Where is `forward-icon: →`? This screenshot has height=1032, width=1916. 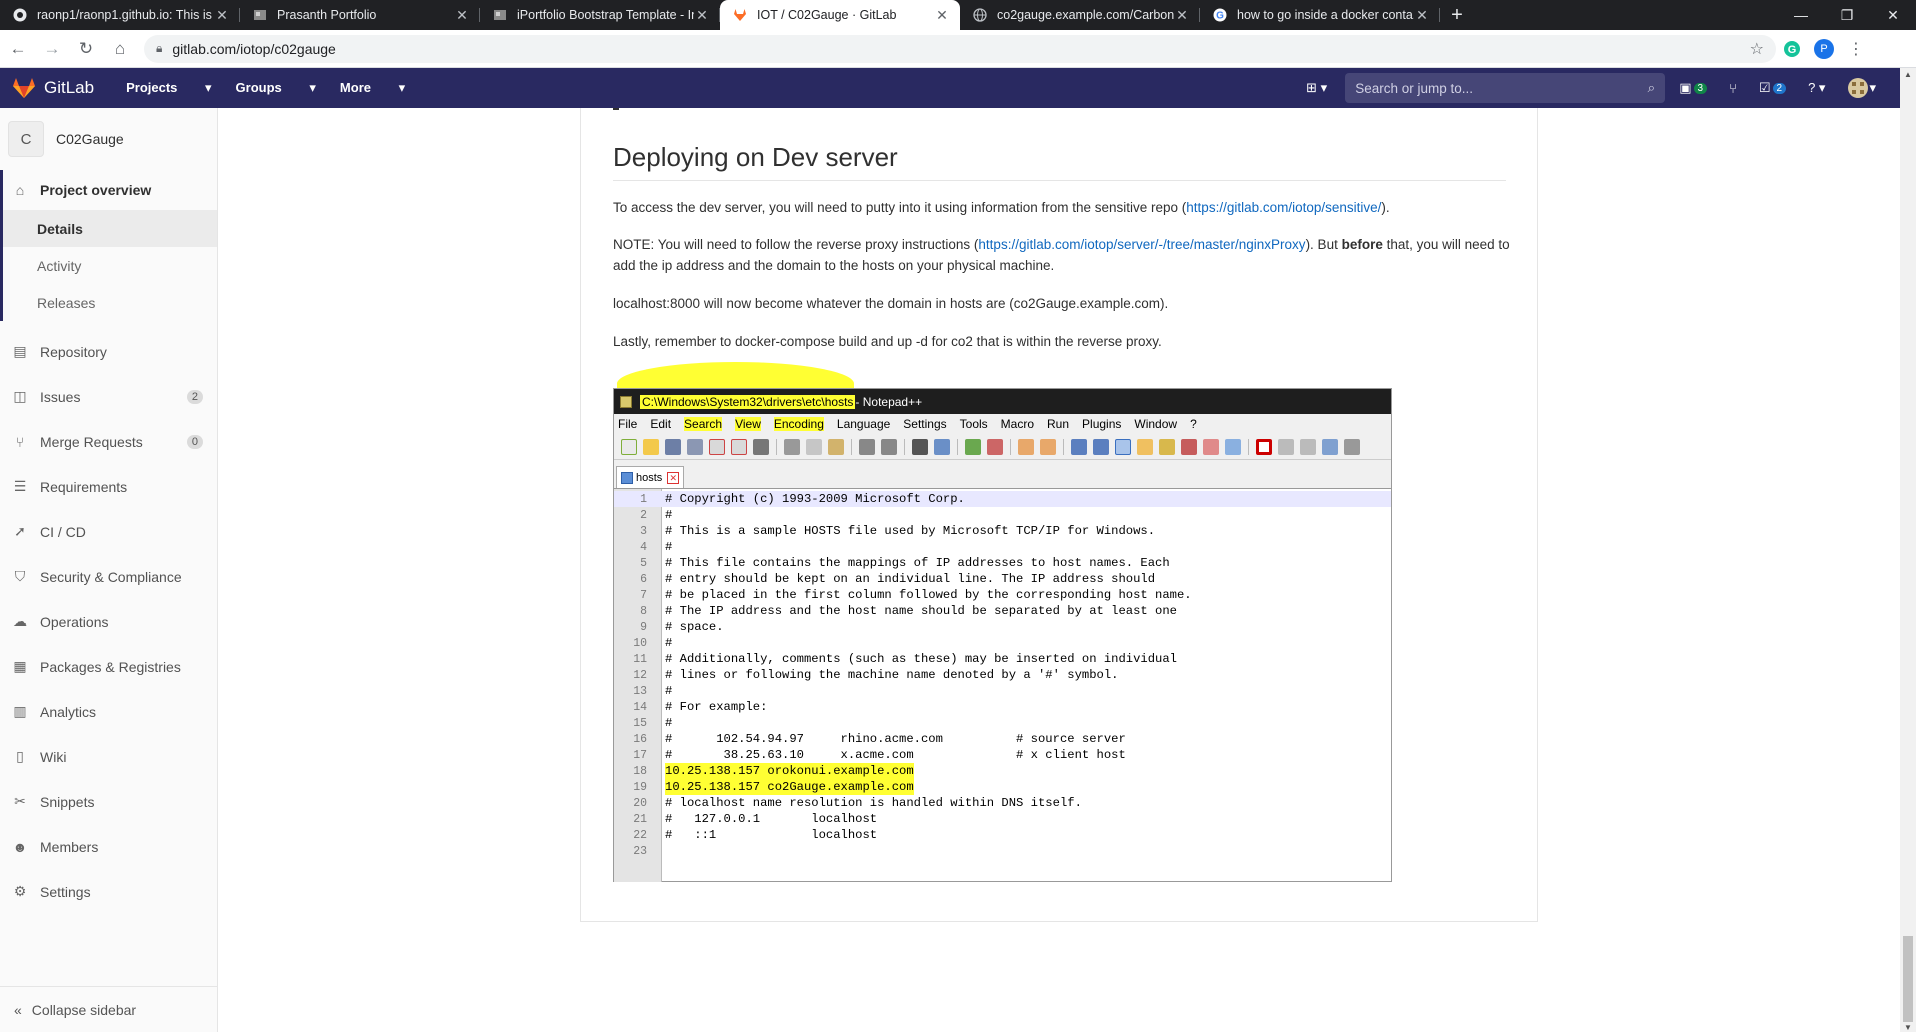
forward-icon: → is located at coordinates (52, 49).